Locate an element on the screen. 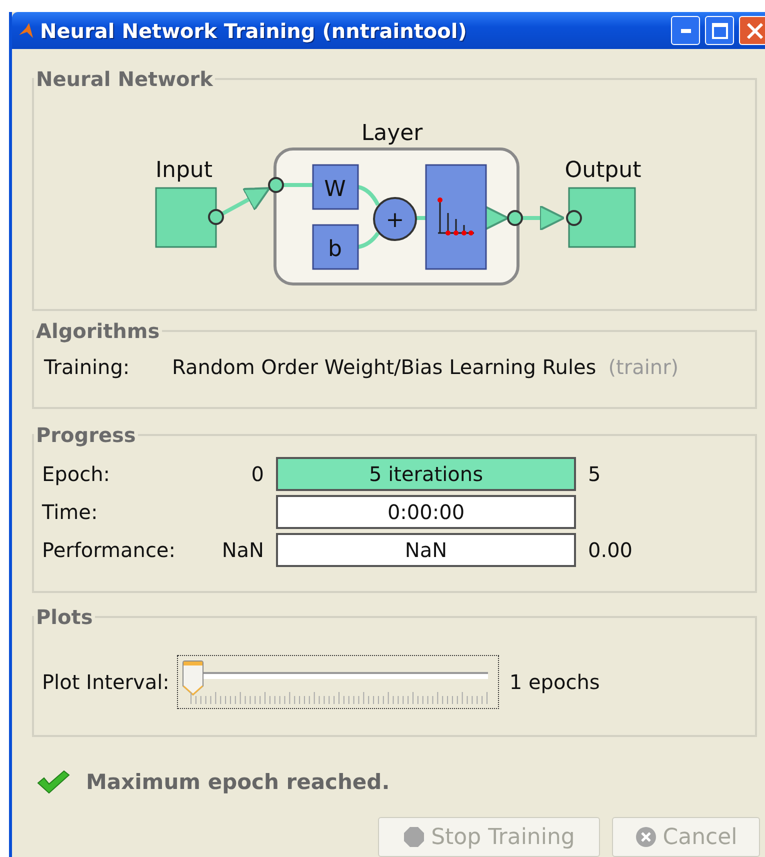 The width and height of the screenshot is (765, 857). maximize-icon is located at coordinates (720, 30).